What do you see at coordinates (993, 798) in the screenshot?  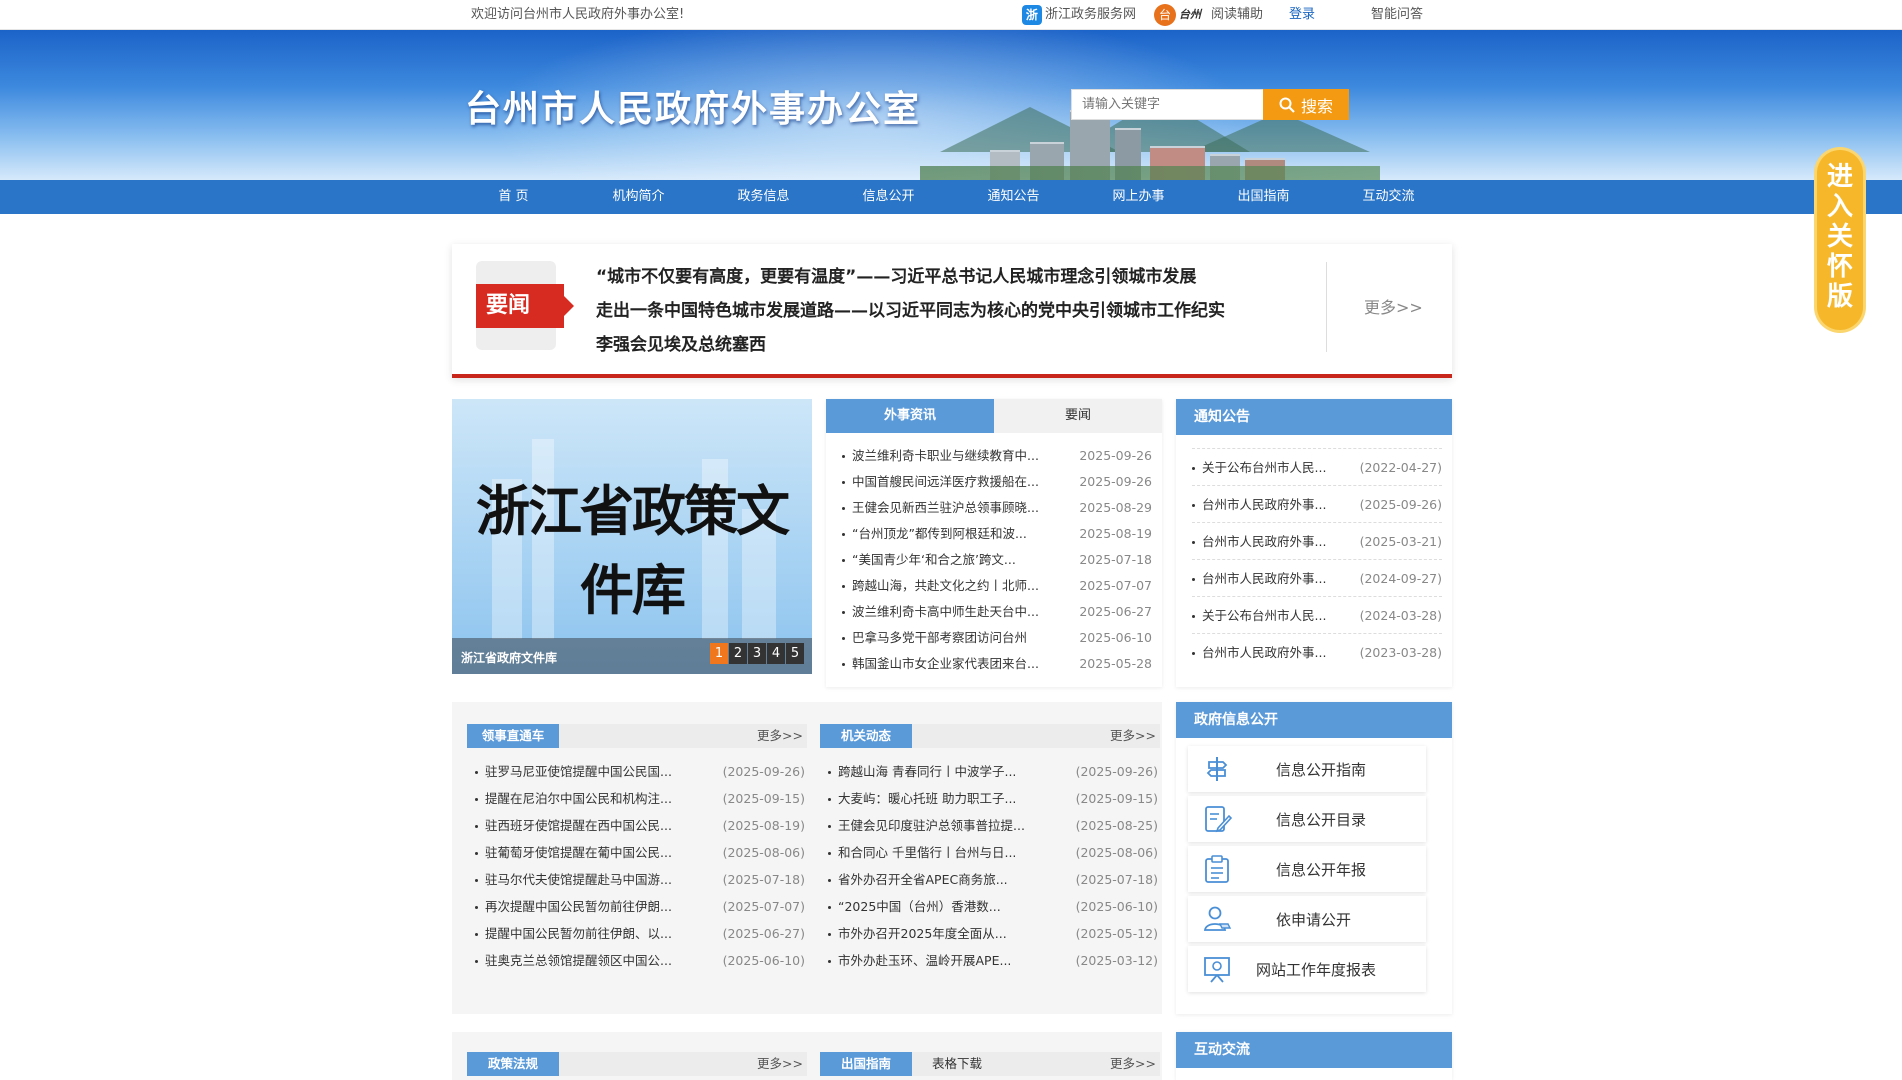 I see `list-item: 大麦屿：暖心托班 助力职工子... (2025-09-15)` at bounding box center [993, 798].